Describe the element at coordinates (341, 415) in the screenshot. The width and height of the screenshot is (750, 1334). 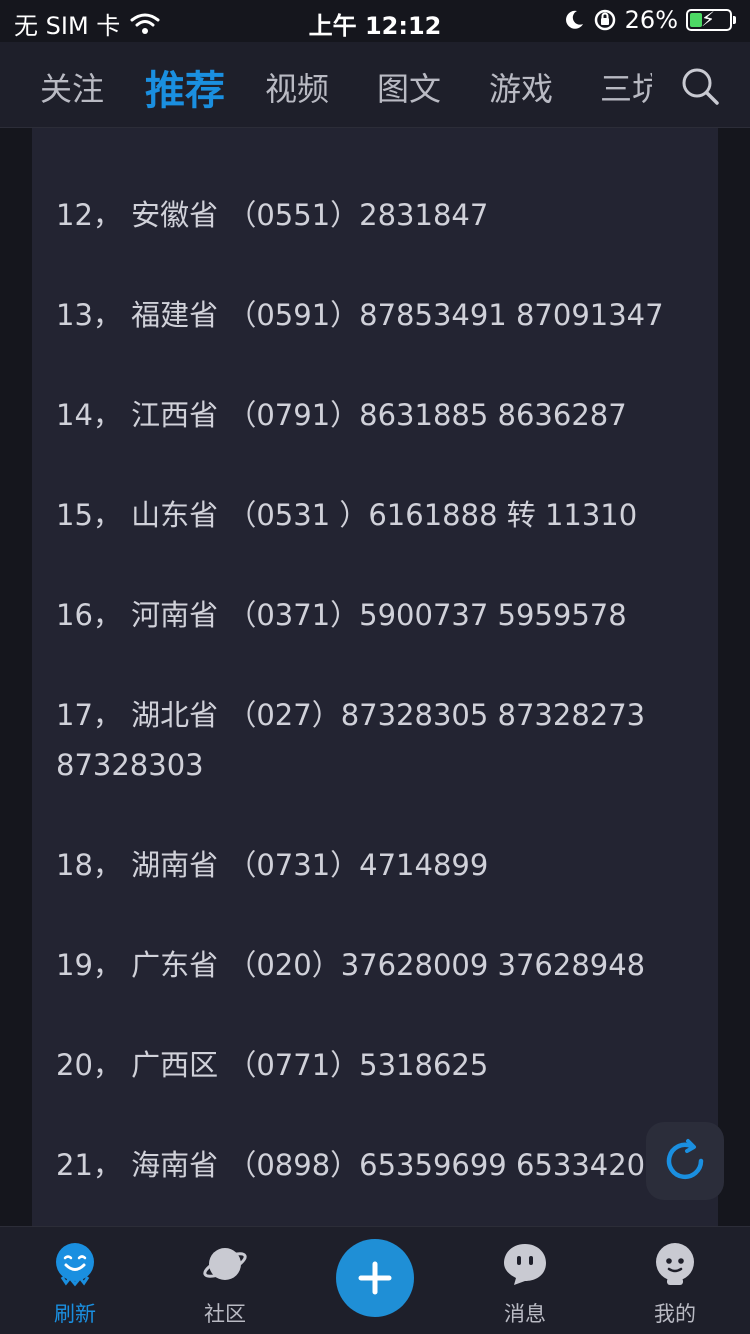
I see `list-item: 14， 江西省 （0791）8631885 8636287` at that location.